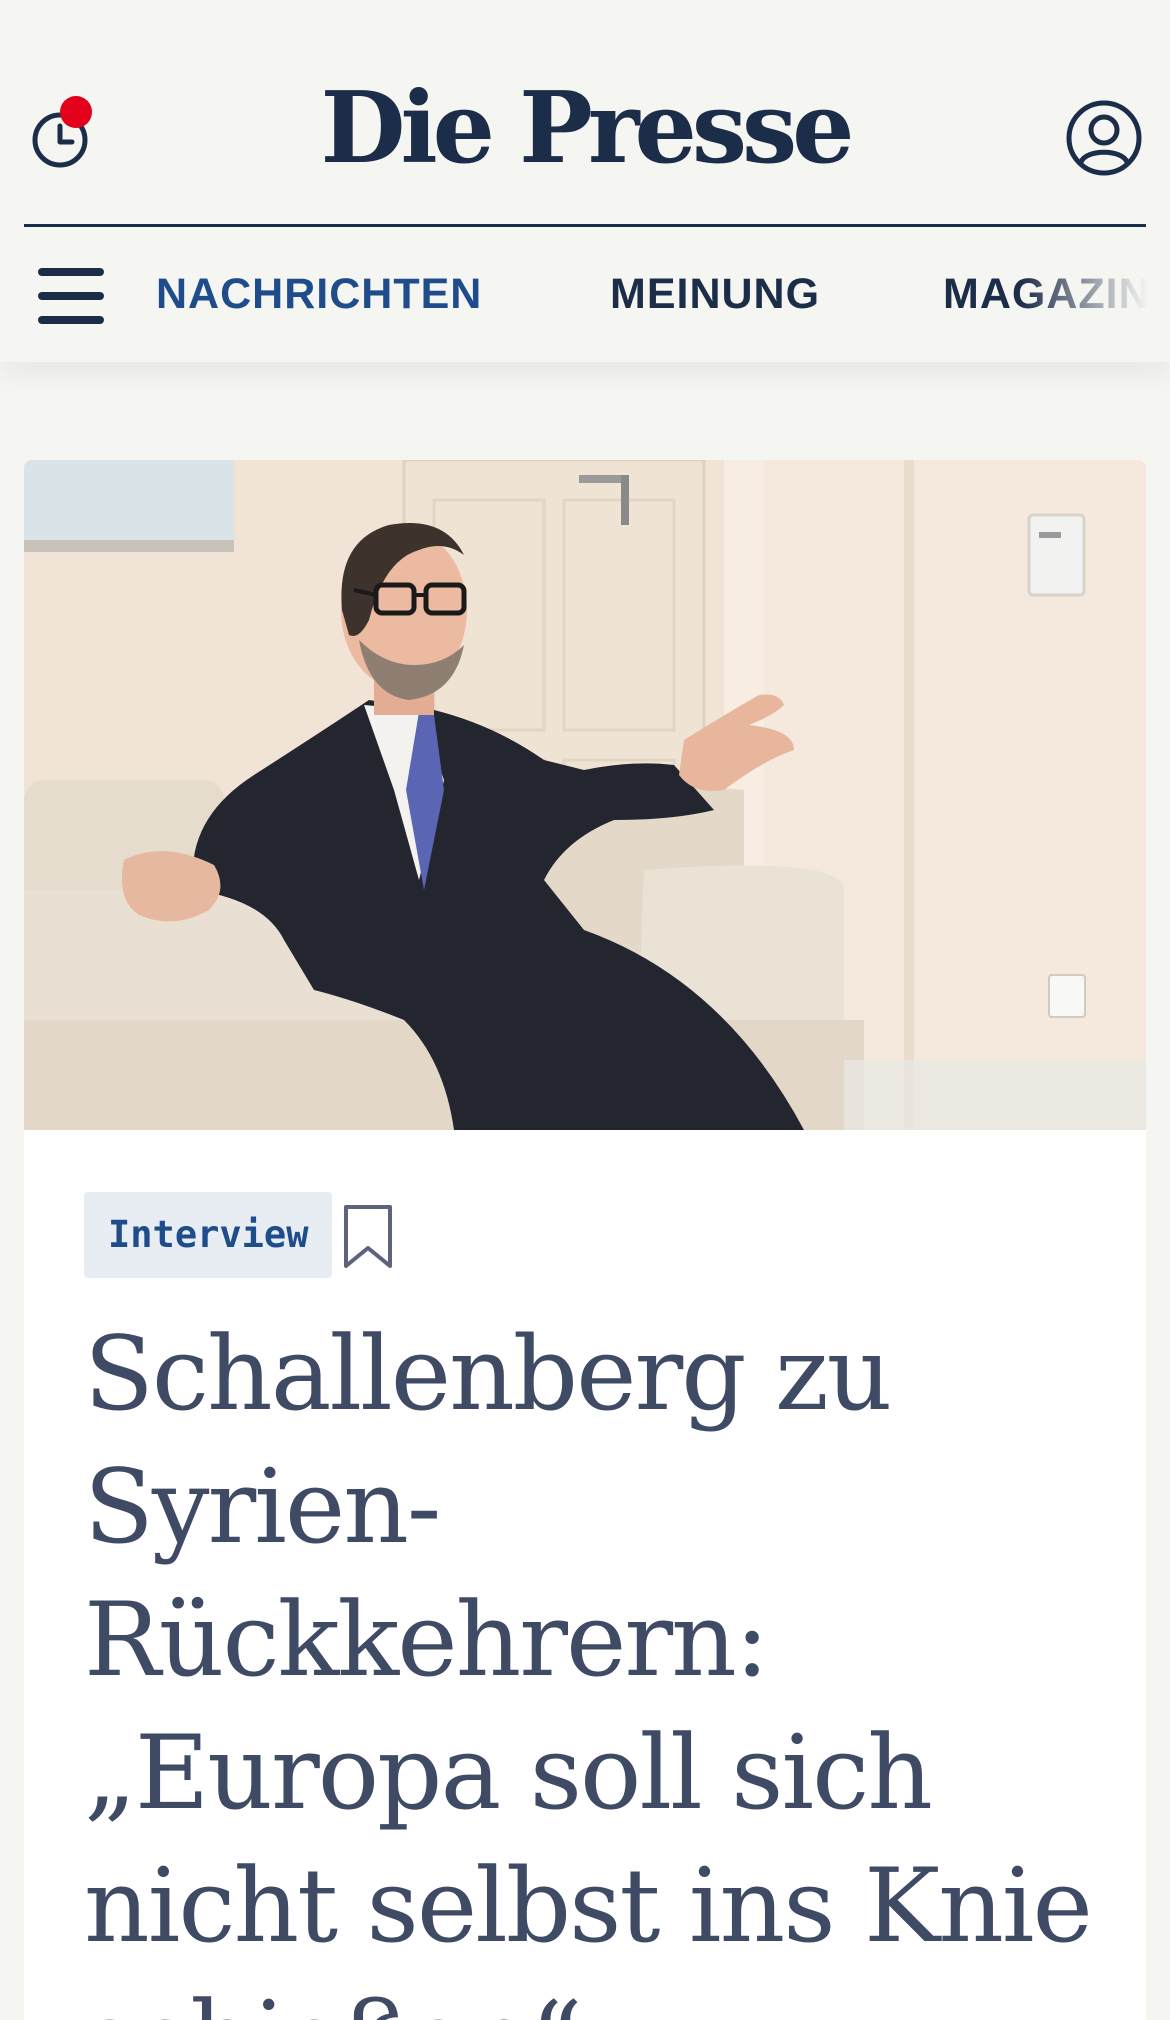  What do you see at coordinates (715, 294) in the screenshot?
I see `nav-item-meinung: MEINUNG` at bounding box center [715, 294].